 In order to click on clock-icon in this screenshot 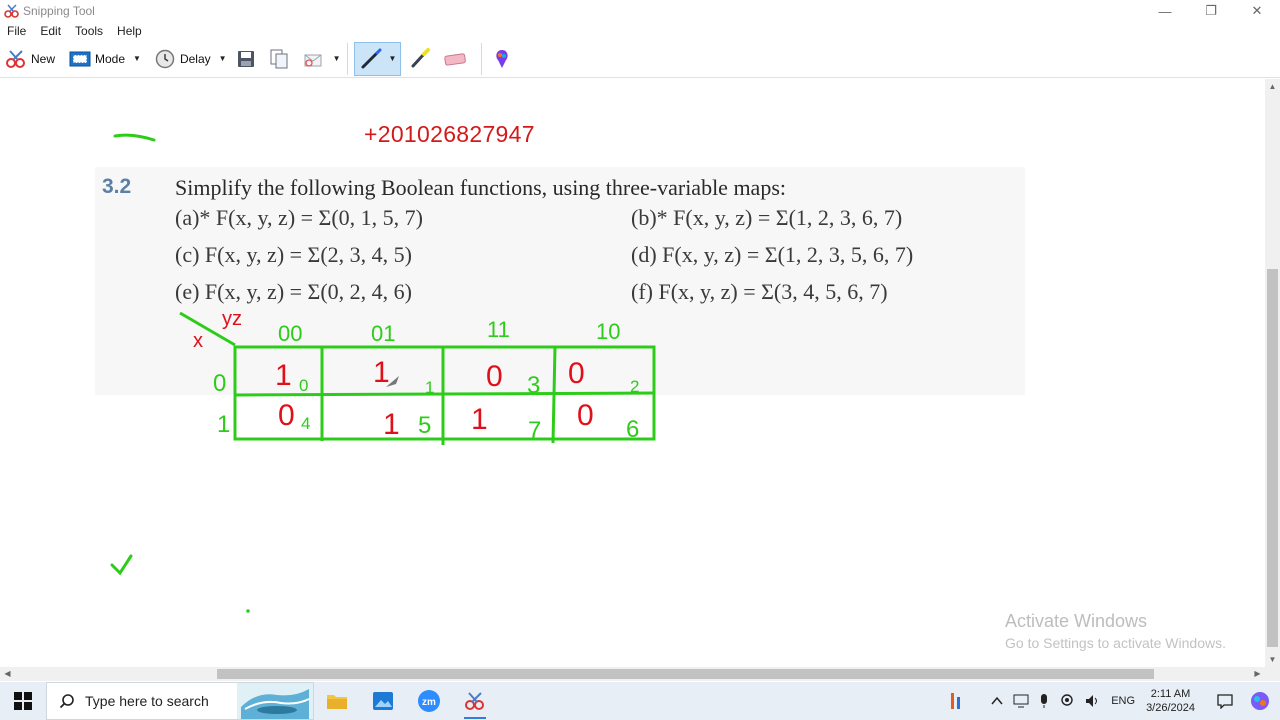, I will do `click(165, 58)`.